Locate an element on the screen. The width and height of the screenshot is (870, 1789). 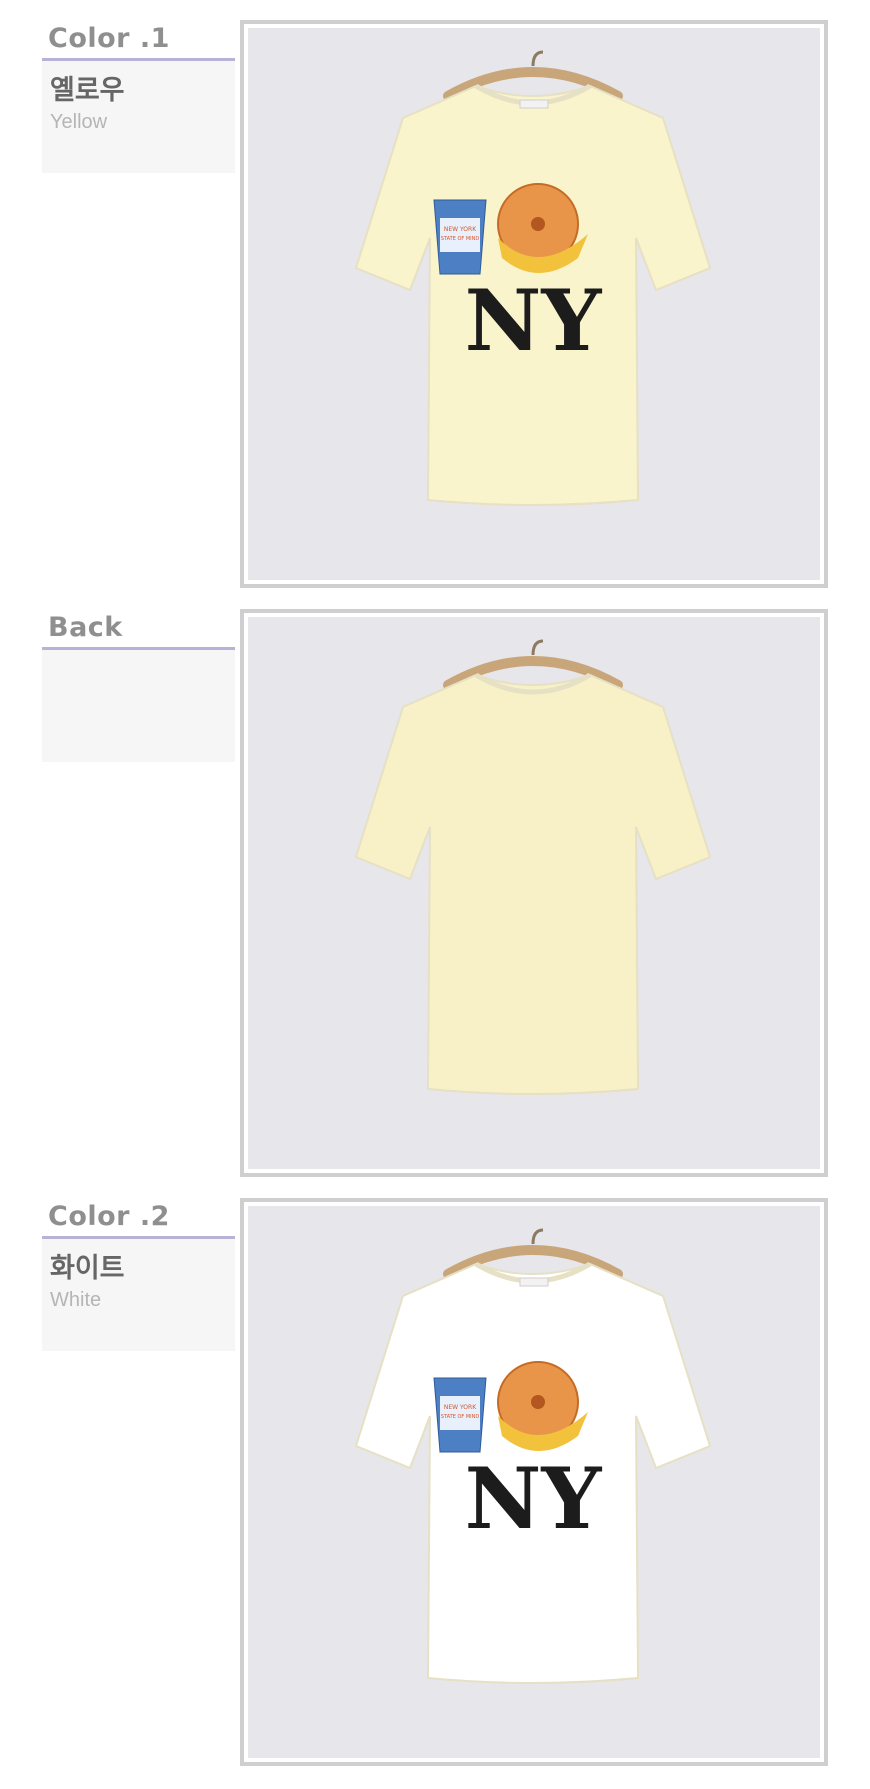
color-name-box: 옐로우 Yellow is located at coordinates (138, 117).